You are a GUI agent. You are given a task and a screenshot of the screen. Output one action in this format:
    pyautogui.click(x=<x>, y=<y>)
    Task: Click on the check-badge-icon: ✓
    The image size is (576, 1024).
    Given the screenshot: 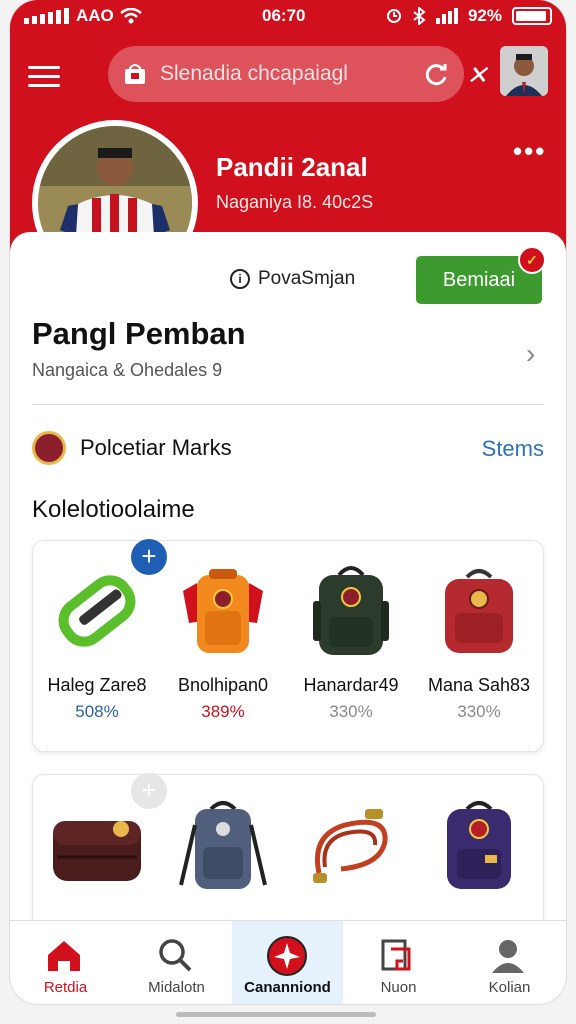 What is the action you would take?
    pyautogui.click(x=532, y=260)
    